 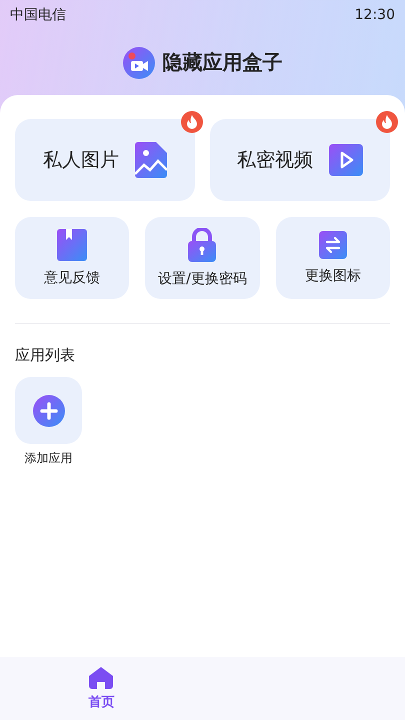 What do you see at coordinates (45, 355) in the screenshot?
I see `section-title: 应用列表` at bounding box center [45, 355].